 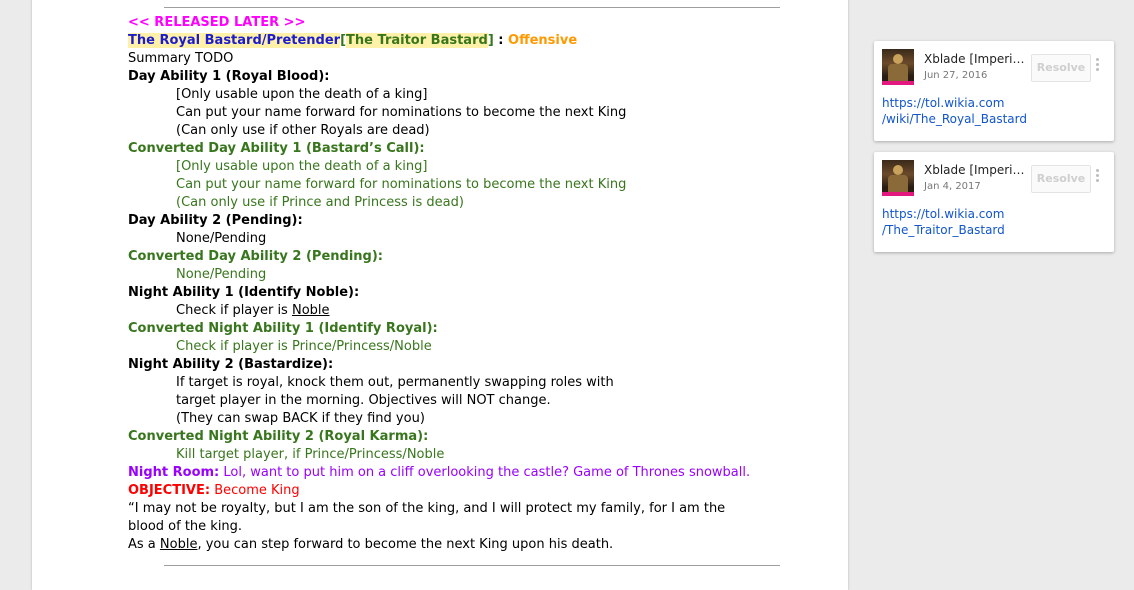 I want to click on day-ability-2-line: None/Pending, so click(x=221, y=238).